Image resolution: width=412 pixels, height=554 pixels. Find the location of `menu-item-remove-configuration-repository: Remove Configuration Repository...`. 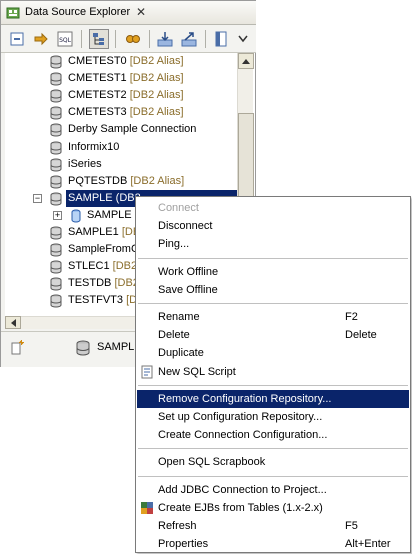

menu-item-remove-configuration-repository: Remove Configuration Repository... is located at coordinates (273, 398).